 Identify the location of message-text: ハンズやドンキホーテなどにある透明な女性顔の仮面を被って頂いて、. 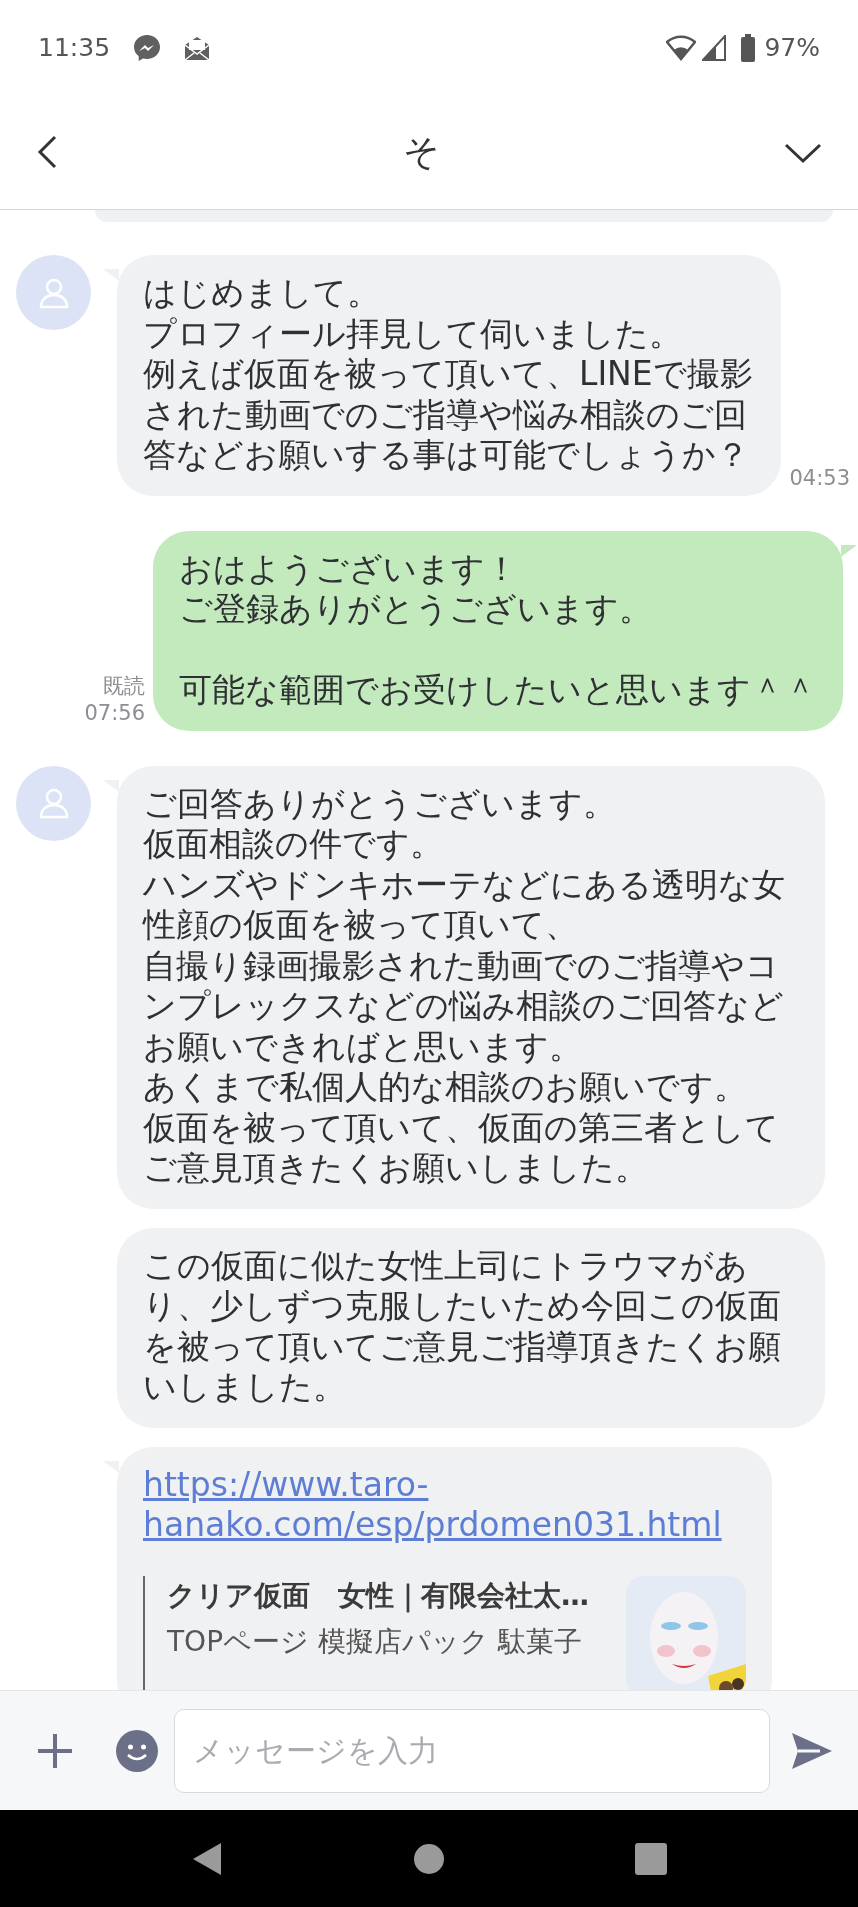
(464, 905).